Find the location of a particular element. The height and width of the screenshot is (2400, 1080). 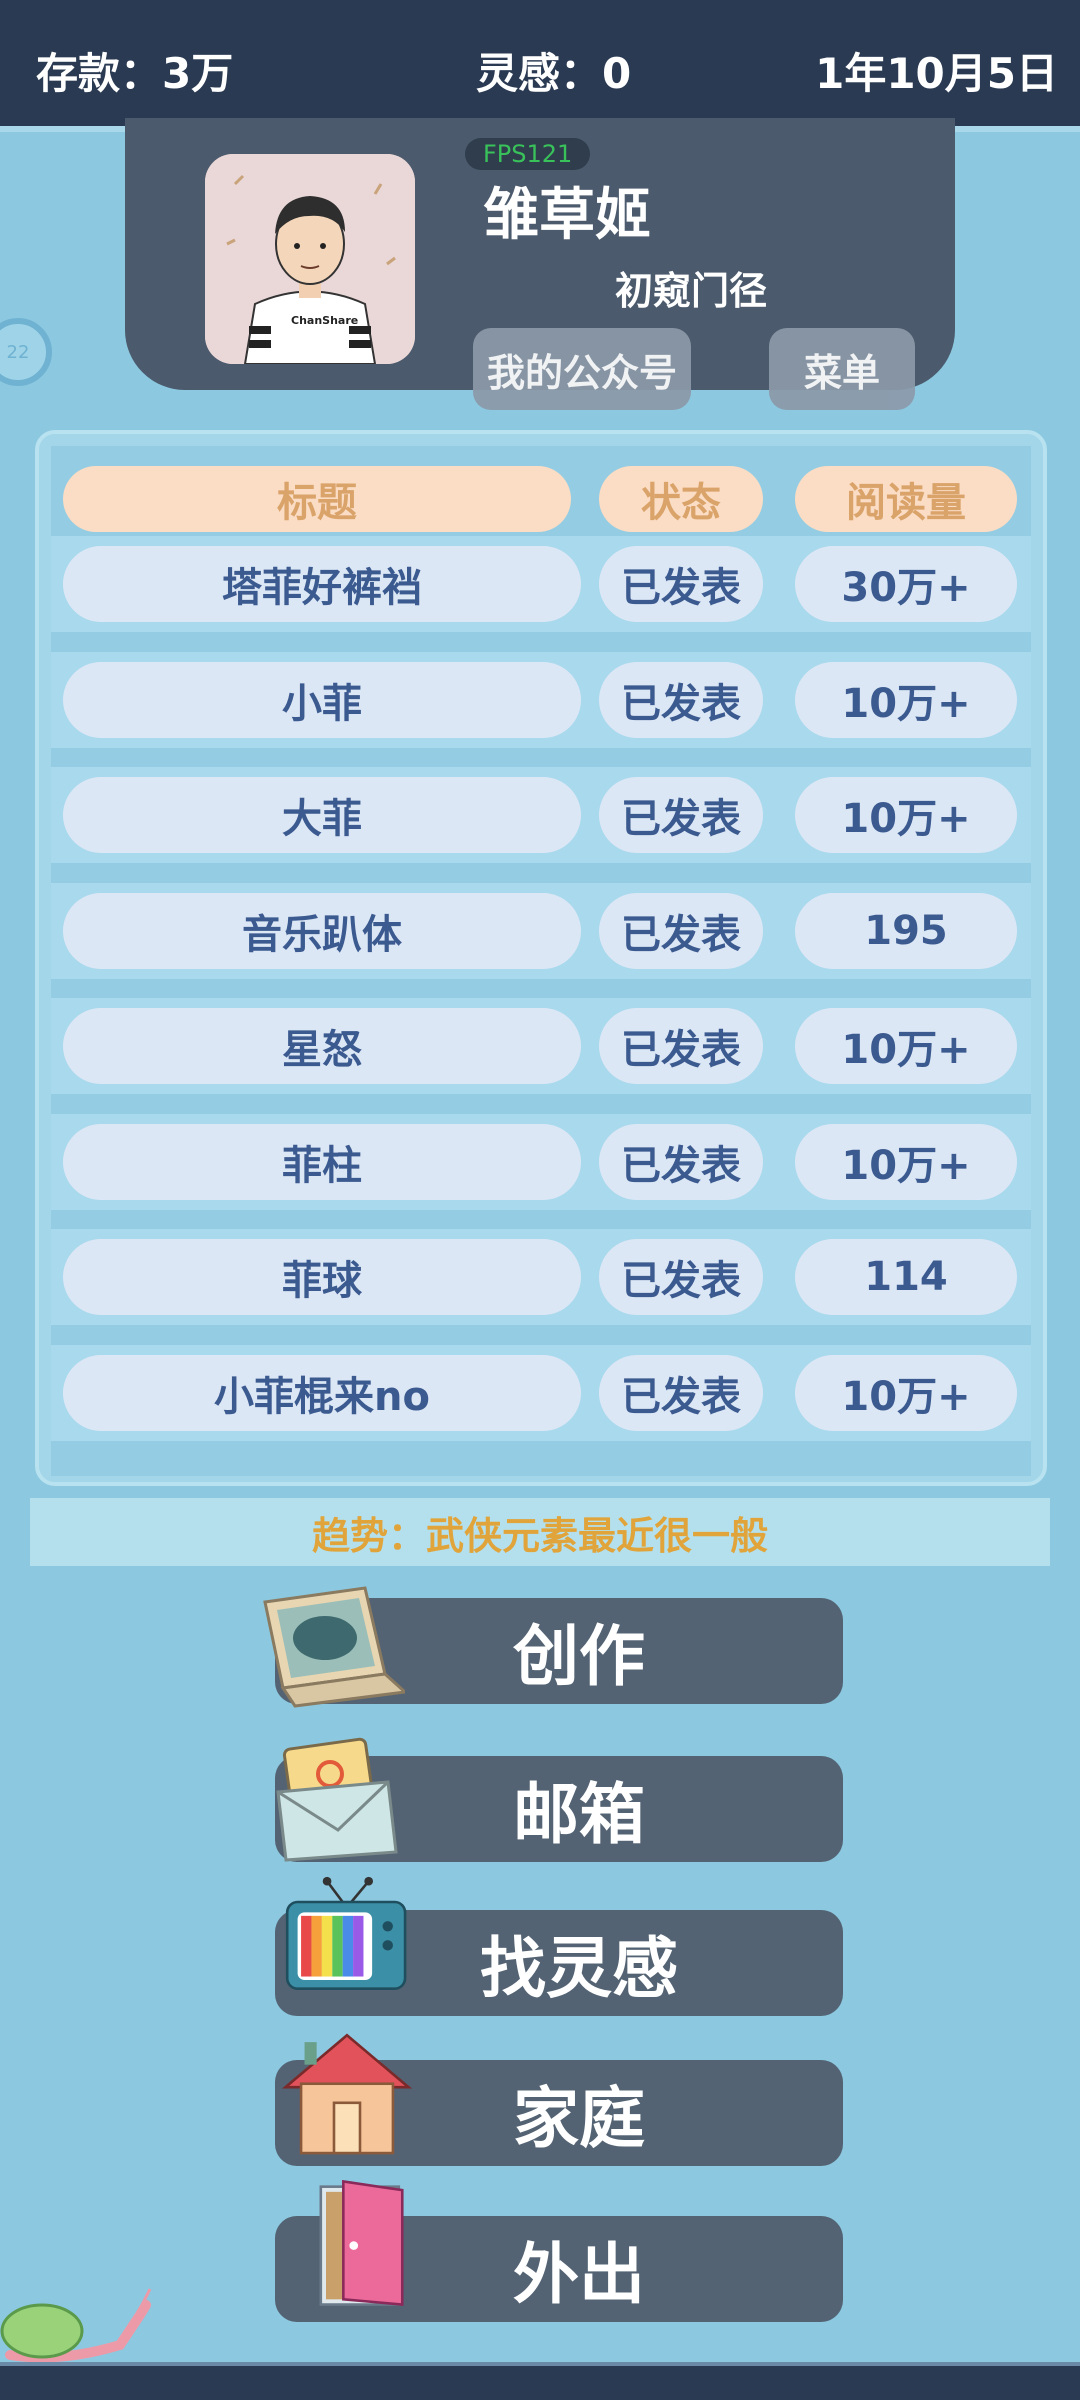

family-label: 家庭 is located at coordinates (579, 2118).